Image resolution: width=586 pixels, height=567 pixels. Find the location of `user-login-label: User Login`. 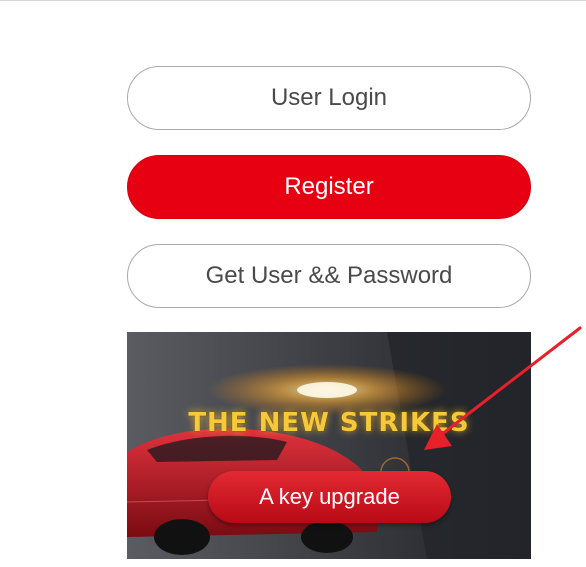

user-login-label: User Login is located at coordinates (329, 97).